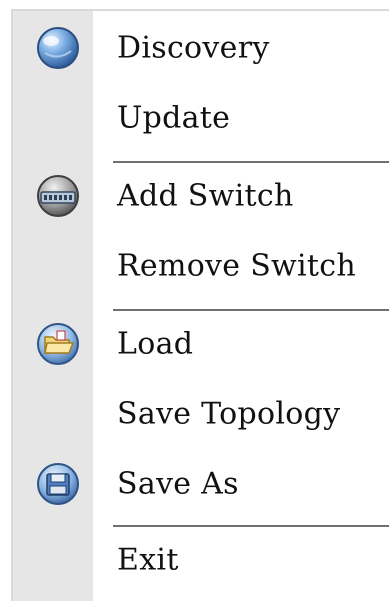  What do you see at coordinates (229, 414) in the screenshot?
I see `menu-item-label: Save Topology` at bounding box center [229, 414].